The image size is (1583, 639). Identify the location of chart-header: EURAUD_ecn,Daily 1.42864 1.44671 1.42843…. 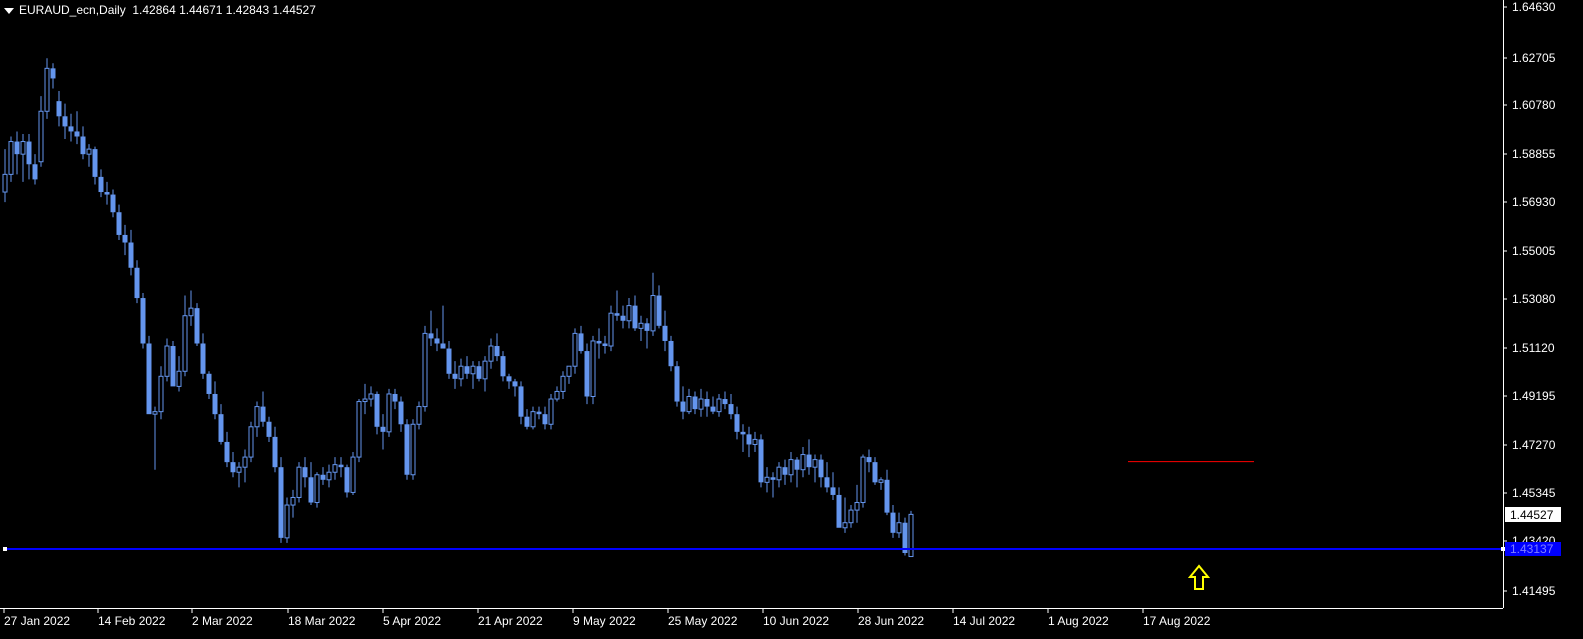
(160, 10).